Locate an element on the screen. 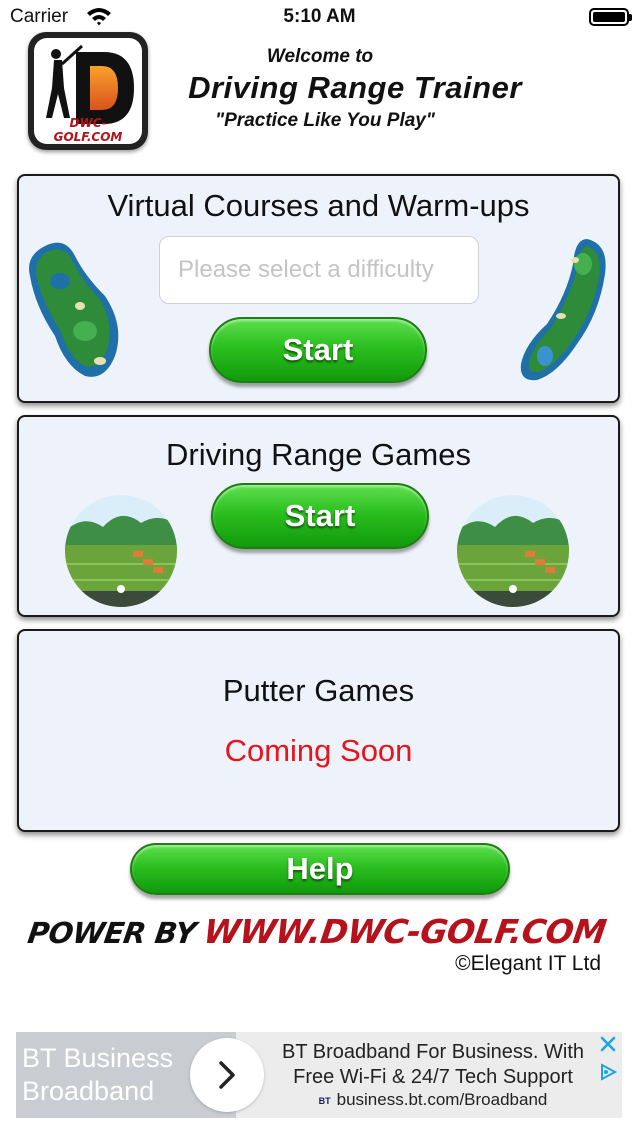  ad-choices-icon is located at coordinates (608, 1072).